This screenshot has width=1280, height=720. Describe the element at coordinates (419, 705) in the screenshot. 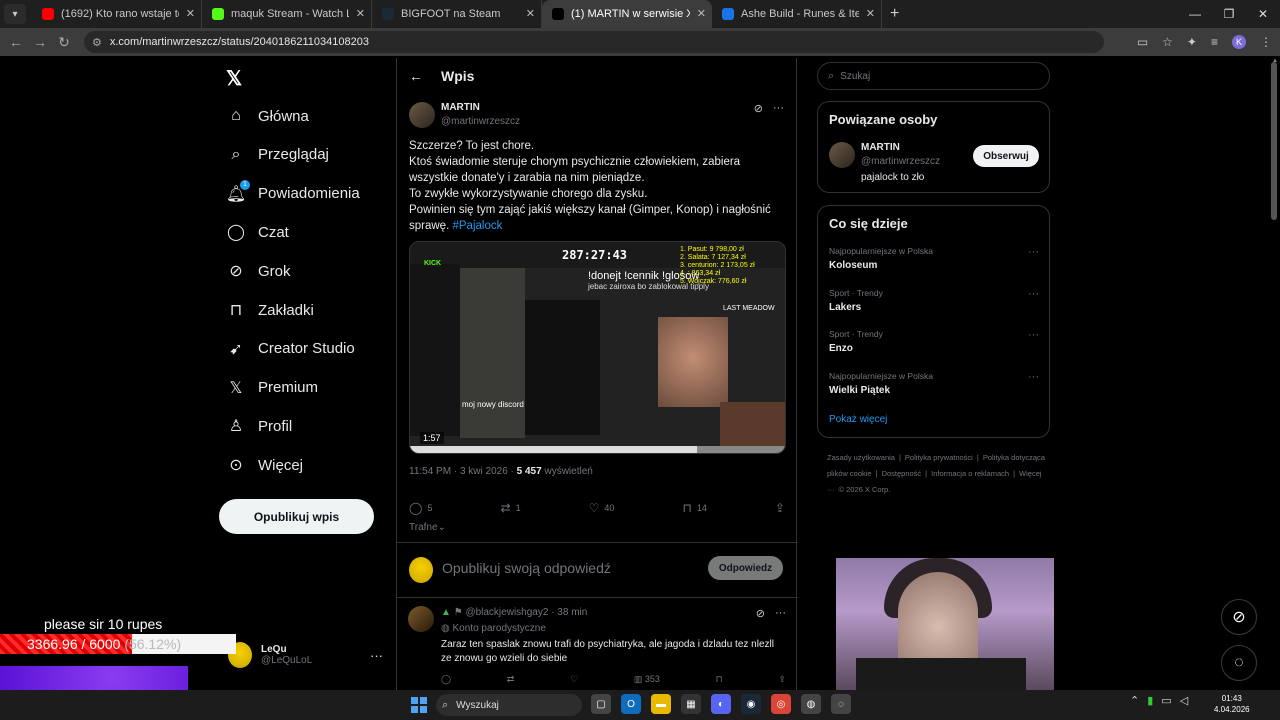

I see `windows-start-icon` at that location.